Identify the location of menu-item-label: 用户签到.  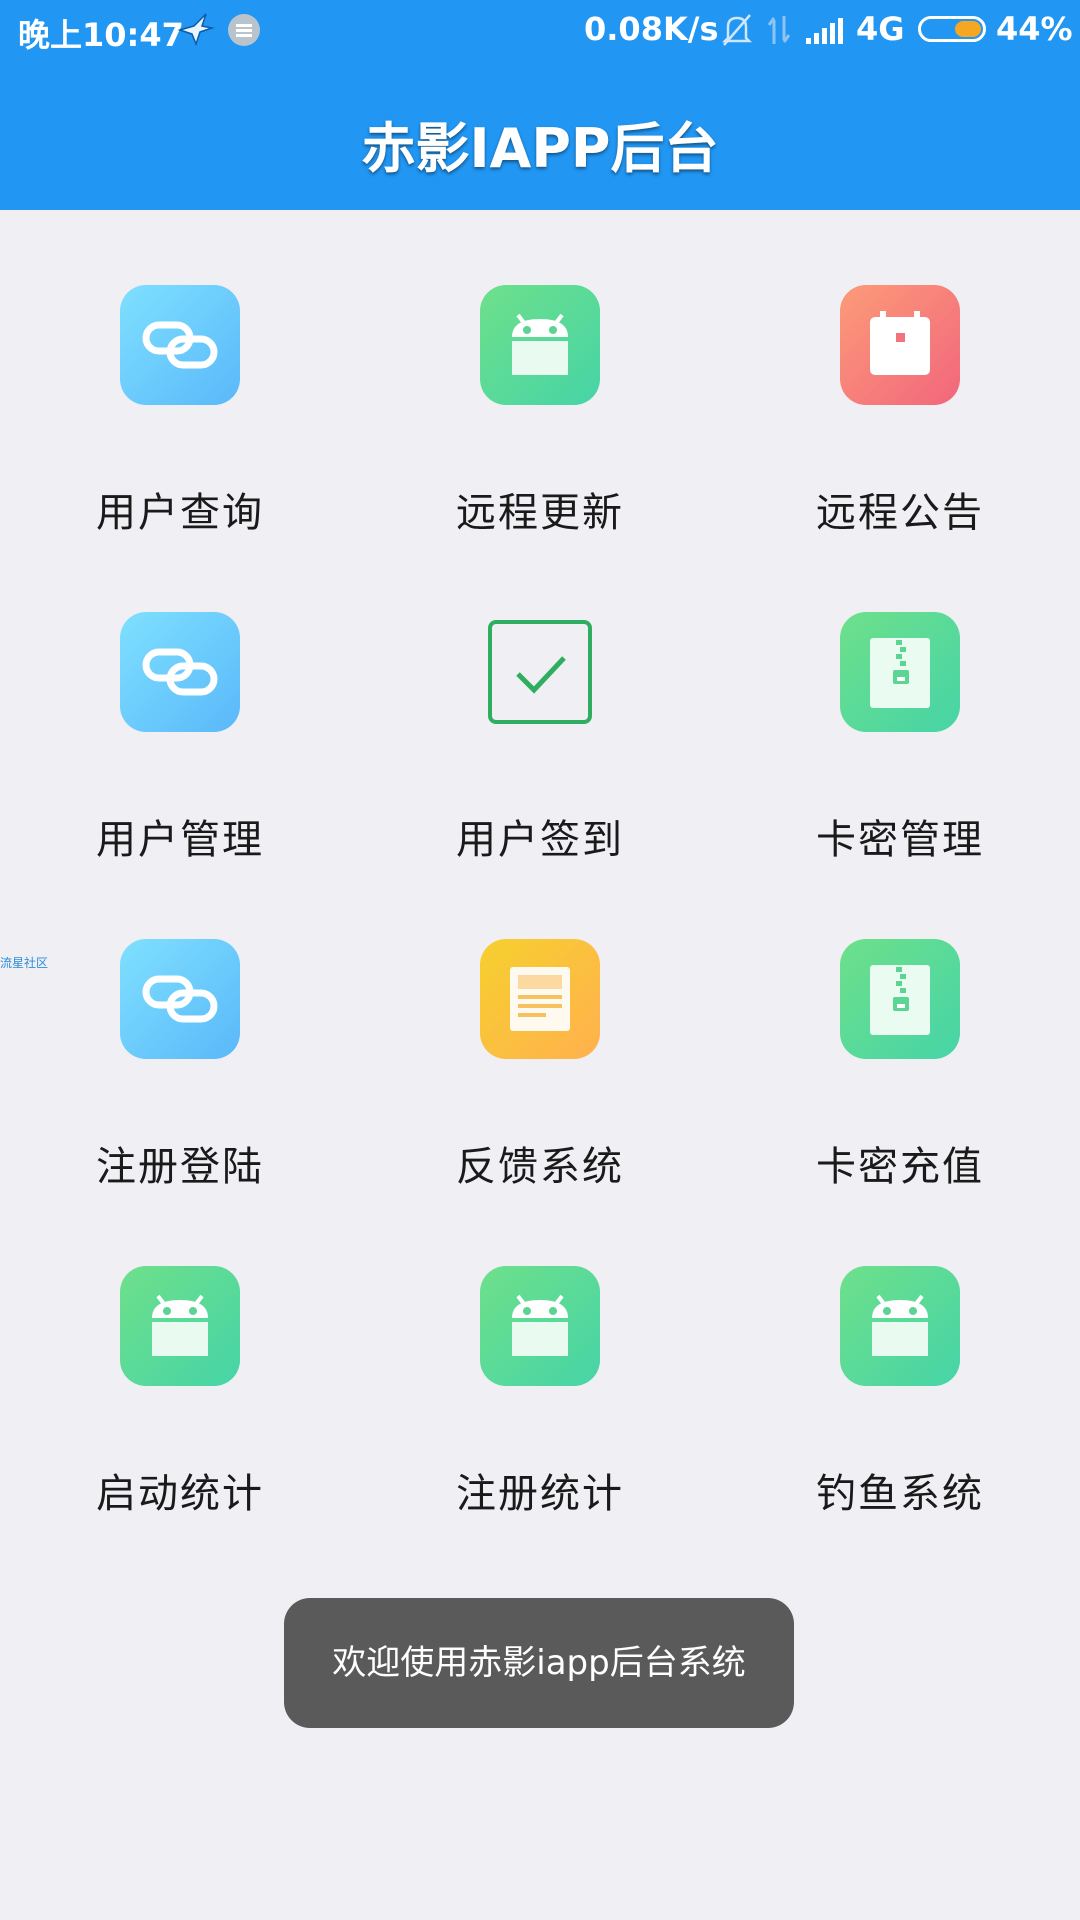
(540, 840).